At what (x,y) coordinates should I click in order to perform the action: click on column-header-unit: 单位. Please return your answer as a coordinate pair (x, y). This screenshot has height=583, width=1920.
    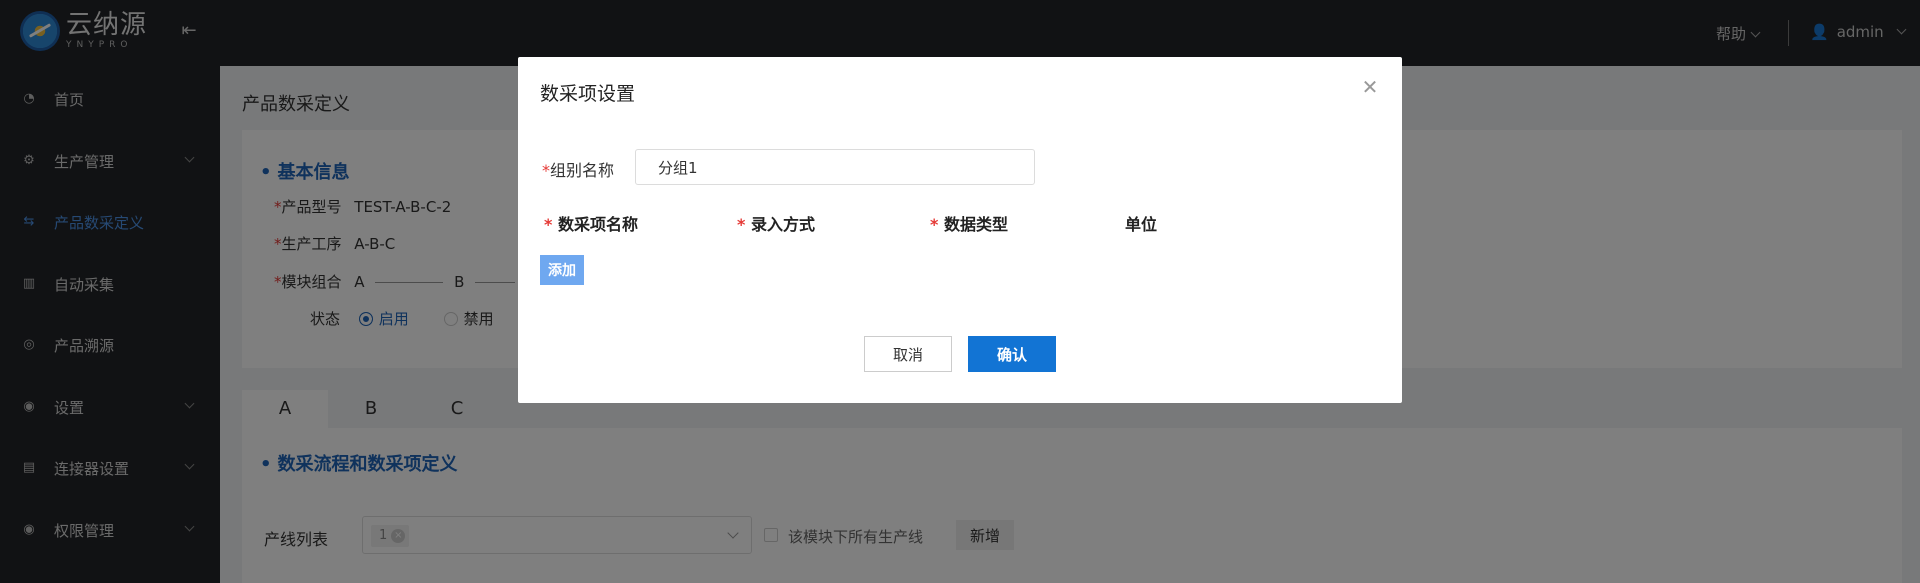
    Looking at the image, I should click on (1141, 224).